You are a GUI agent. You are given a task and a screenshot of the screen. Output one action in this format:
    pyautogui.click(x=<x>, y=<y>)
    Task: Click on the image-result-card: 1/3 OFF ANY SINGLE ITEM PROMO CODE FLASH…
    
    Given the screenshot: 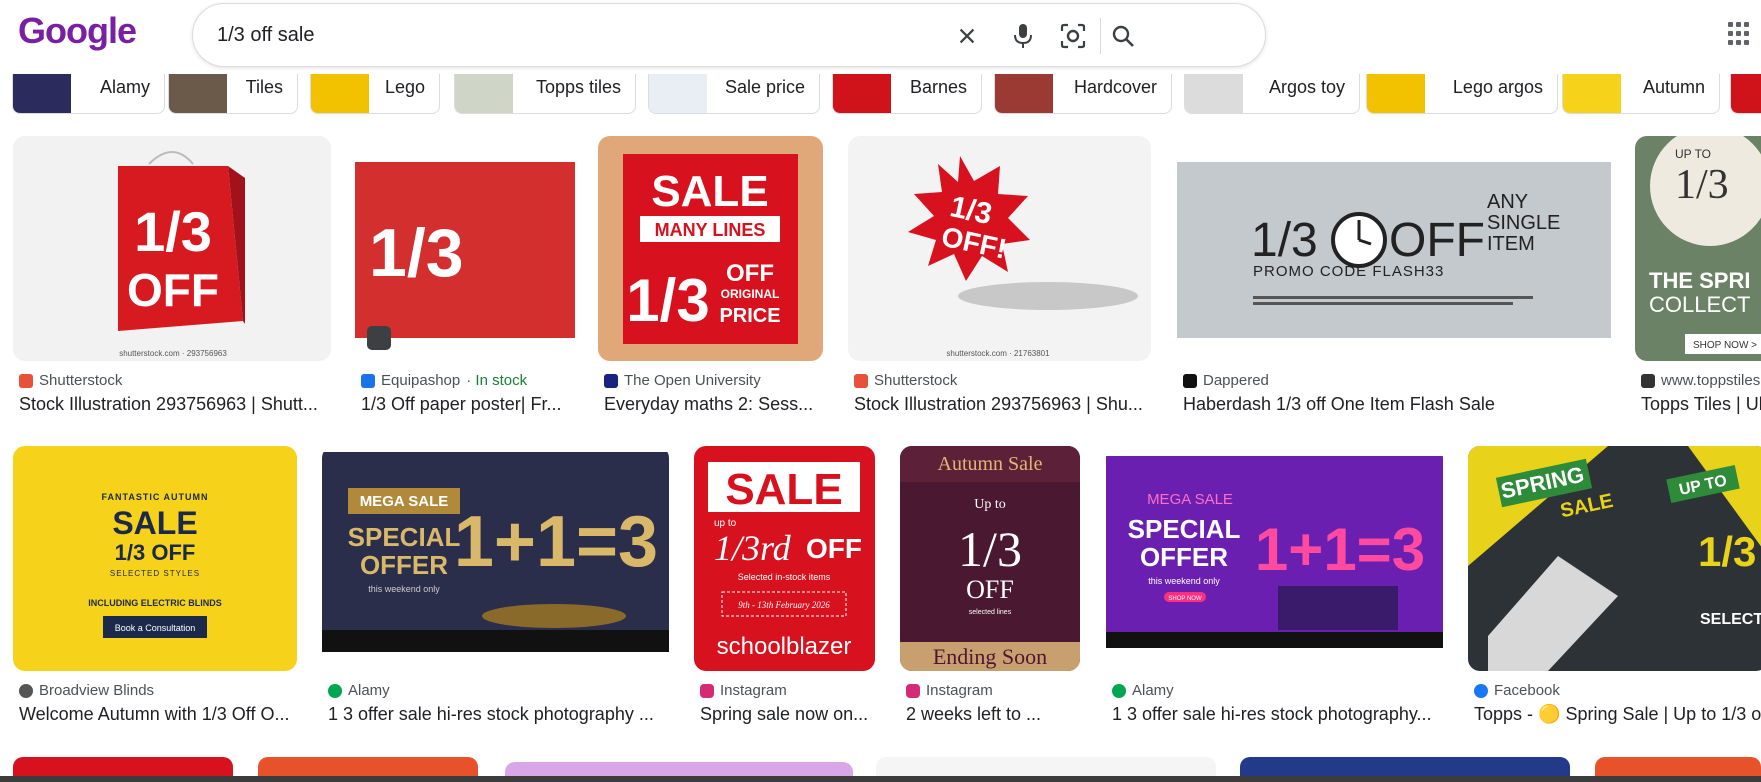 What is the action you would take?
    pyautogui.click(x=1394, y=281)
    